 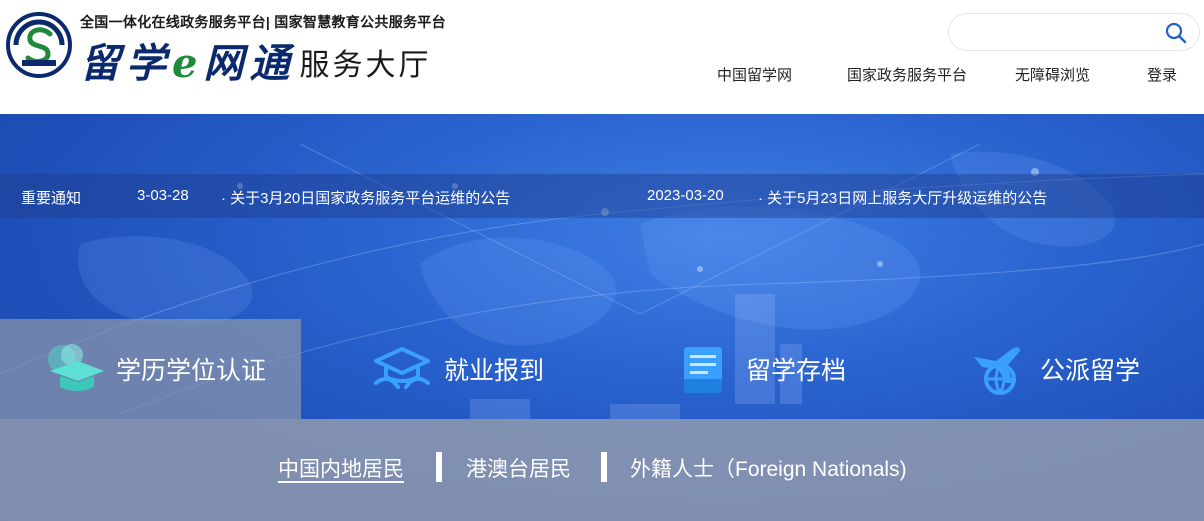 What do you see at coordinates (796, 371) in the screenshot?
I see `tab-label: 留学存档` at bounding box center [796, 371].